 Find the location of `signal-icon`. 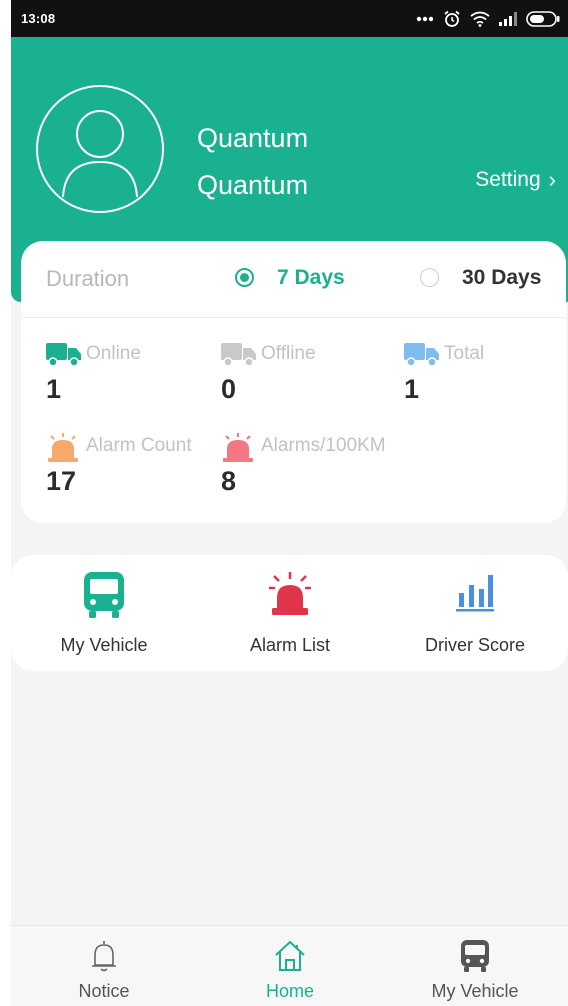

signal-icon is located at coordinates (508, 18).